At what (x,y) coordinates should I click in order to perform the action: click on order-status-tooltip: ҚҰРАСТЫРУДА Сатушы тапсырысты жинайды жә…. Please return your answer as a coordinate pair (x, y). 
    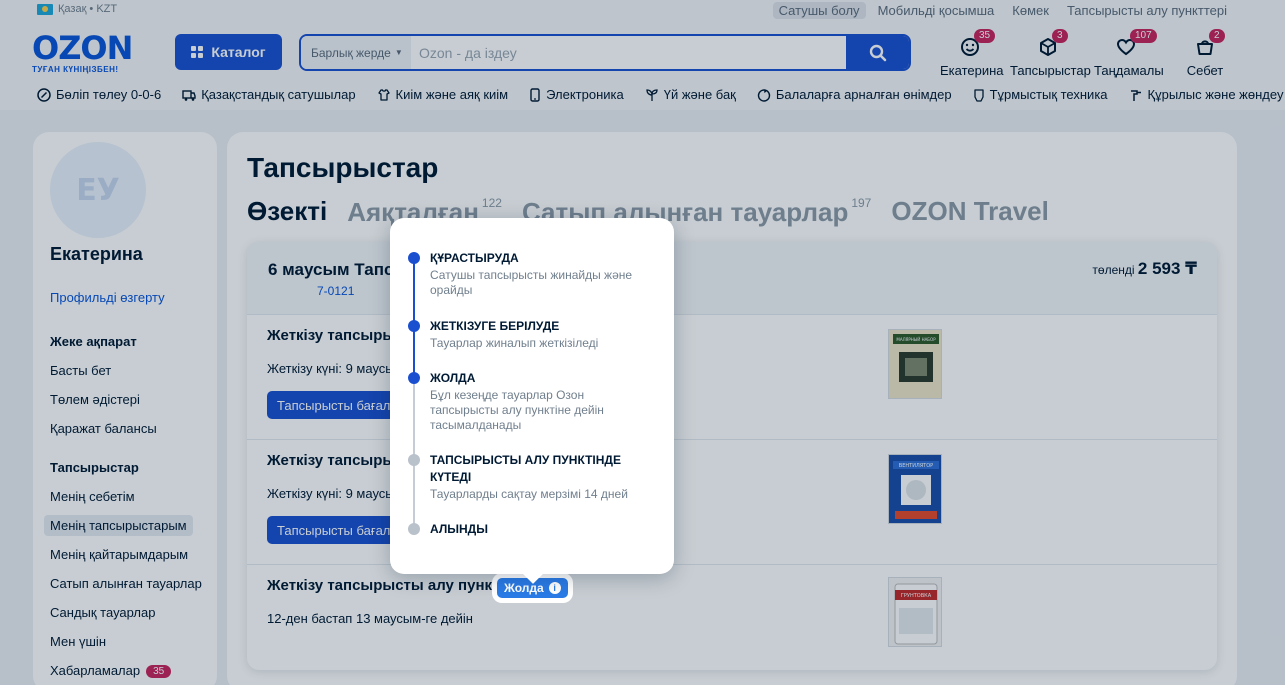
    Looking at the image, I should click on (532, 396).